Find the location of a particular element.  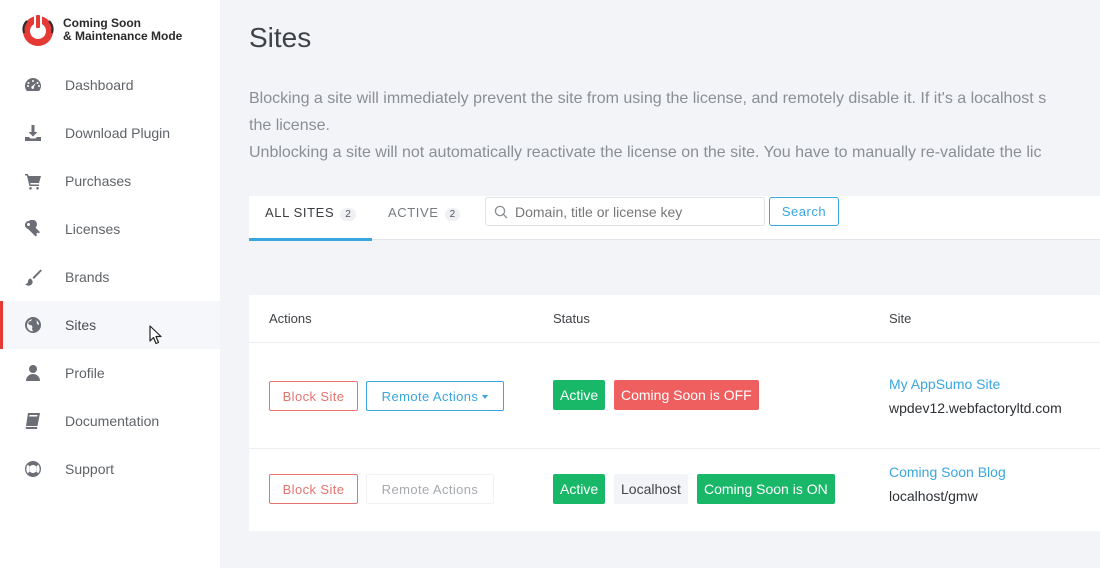

brand-logo: Coming Soon & Maintenance Mode is located at coordinates (100, 30).